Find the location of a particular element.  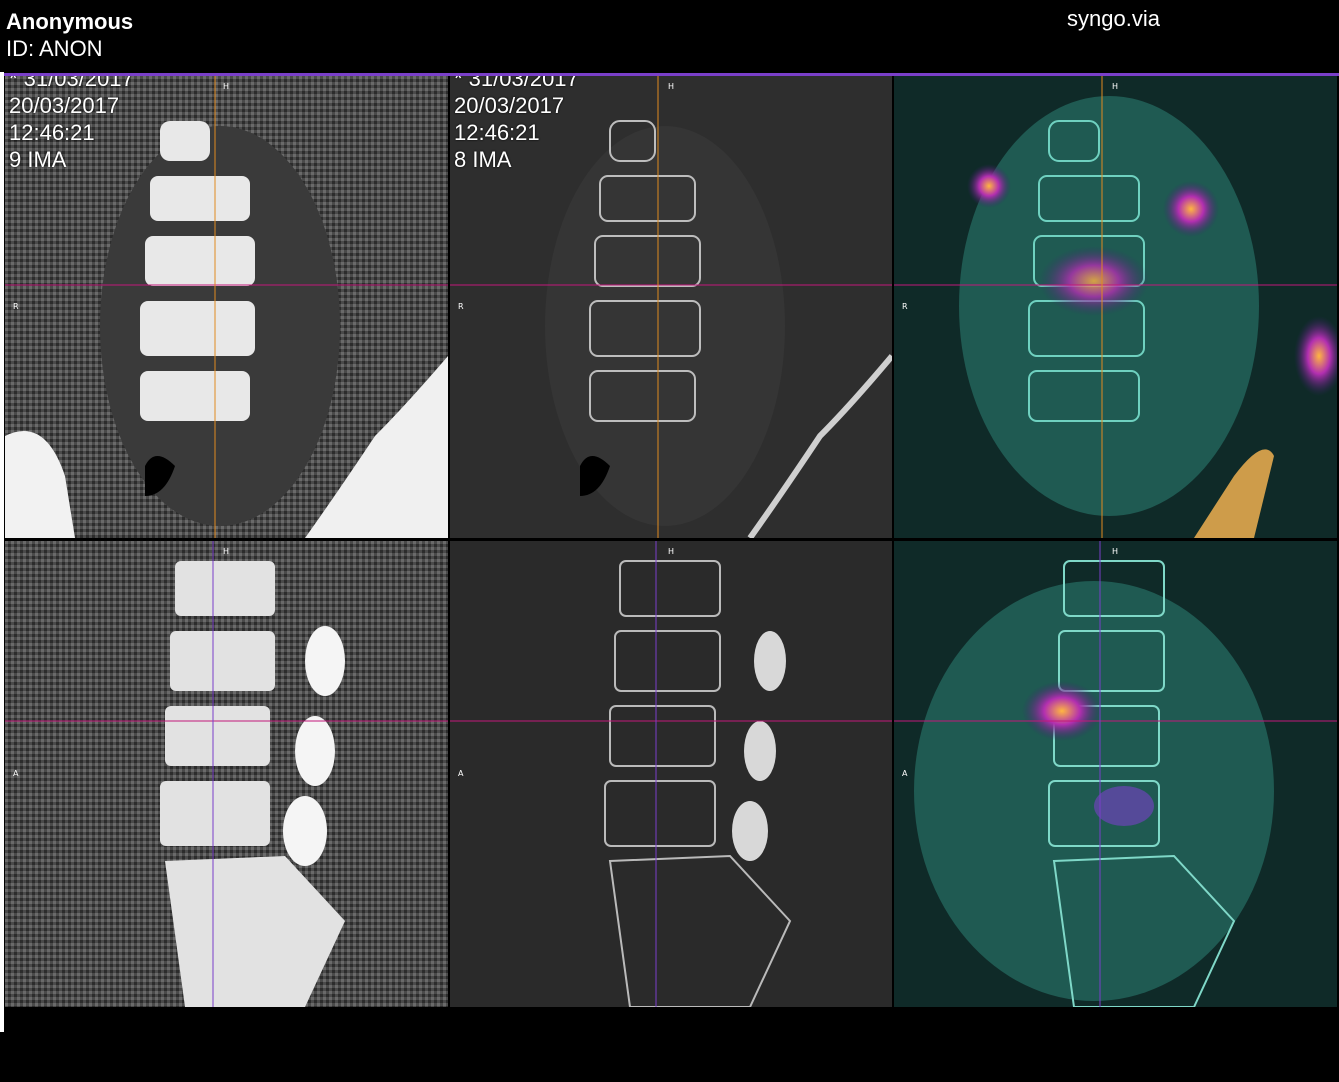

viewport-sagittal-ct-bone: H A is located at coordinates (226, 774).